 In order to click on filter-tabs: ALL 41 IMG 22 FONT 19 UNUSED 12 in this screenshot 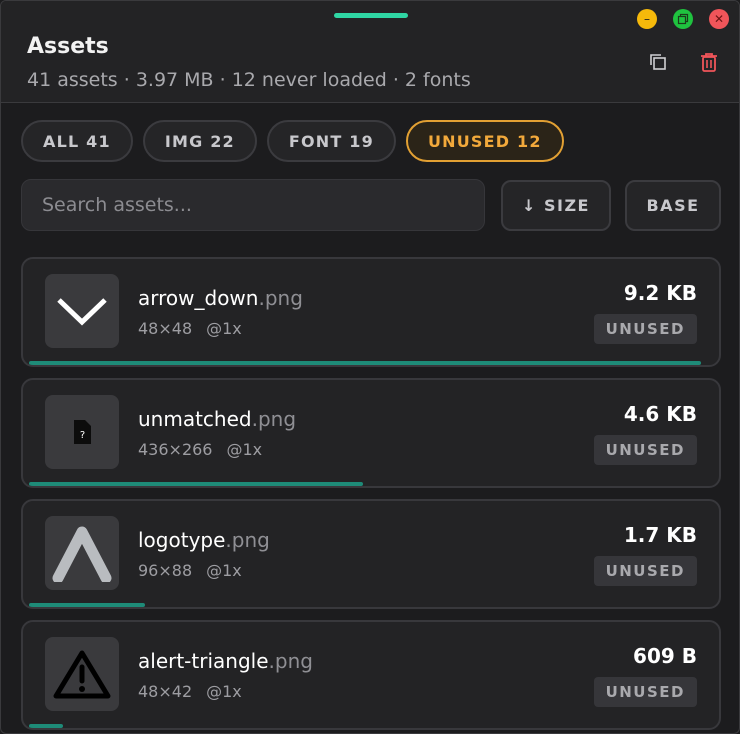, I will do `click(292, 141)`.